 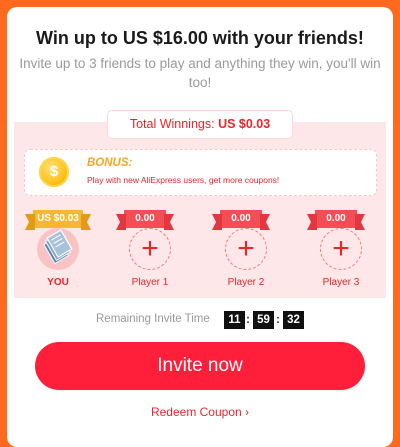 What do you see at coordinates (150, 282) in the screenshot?
I see `player-label-1: Player 1` at bounding box center [150, 282].